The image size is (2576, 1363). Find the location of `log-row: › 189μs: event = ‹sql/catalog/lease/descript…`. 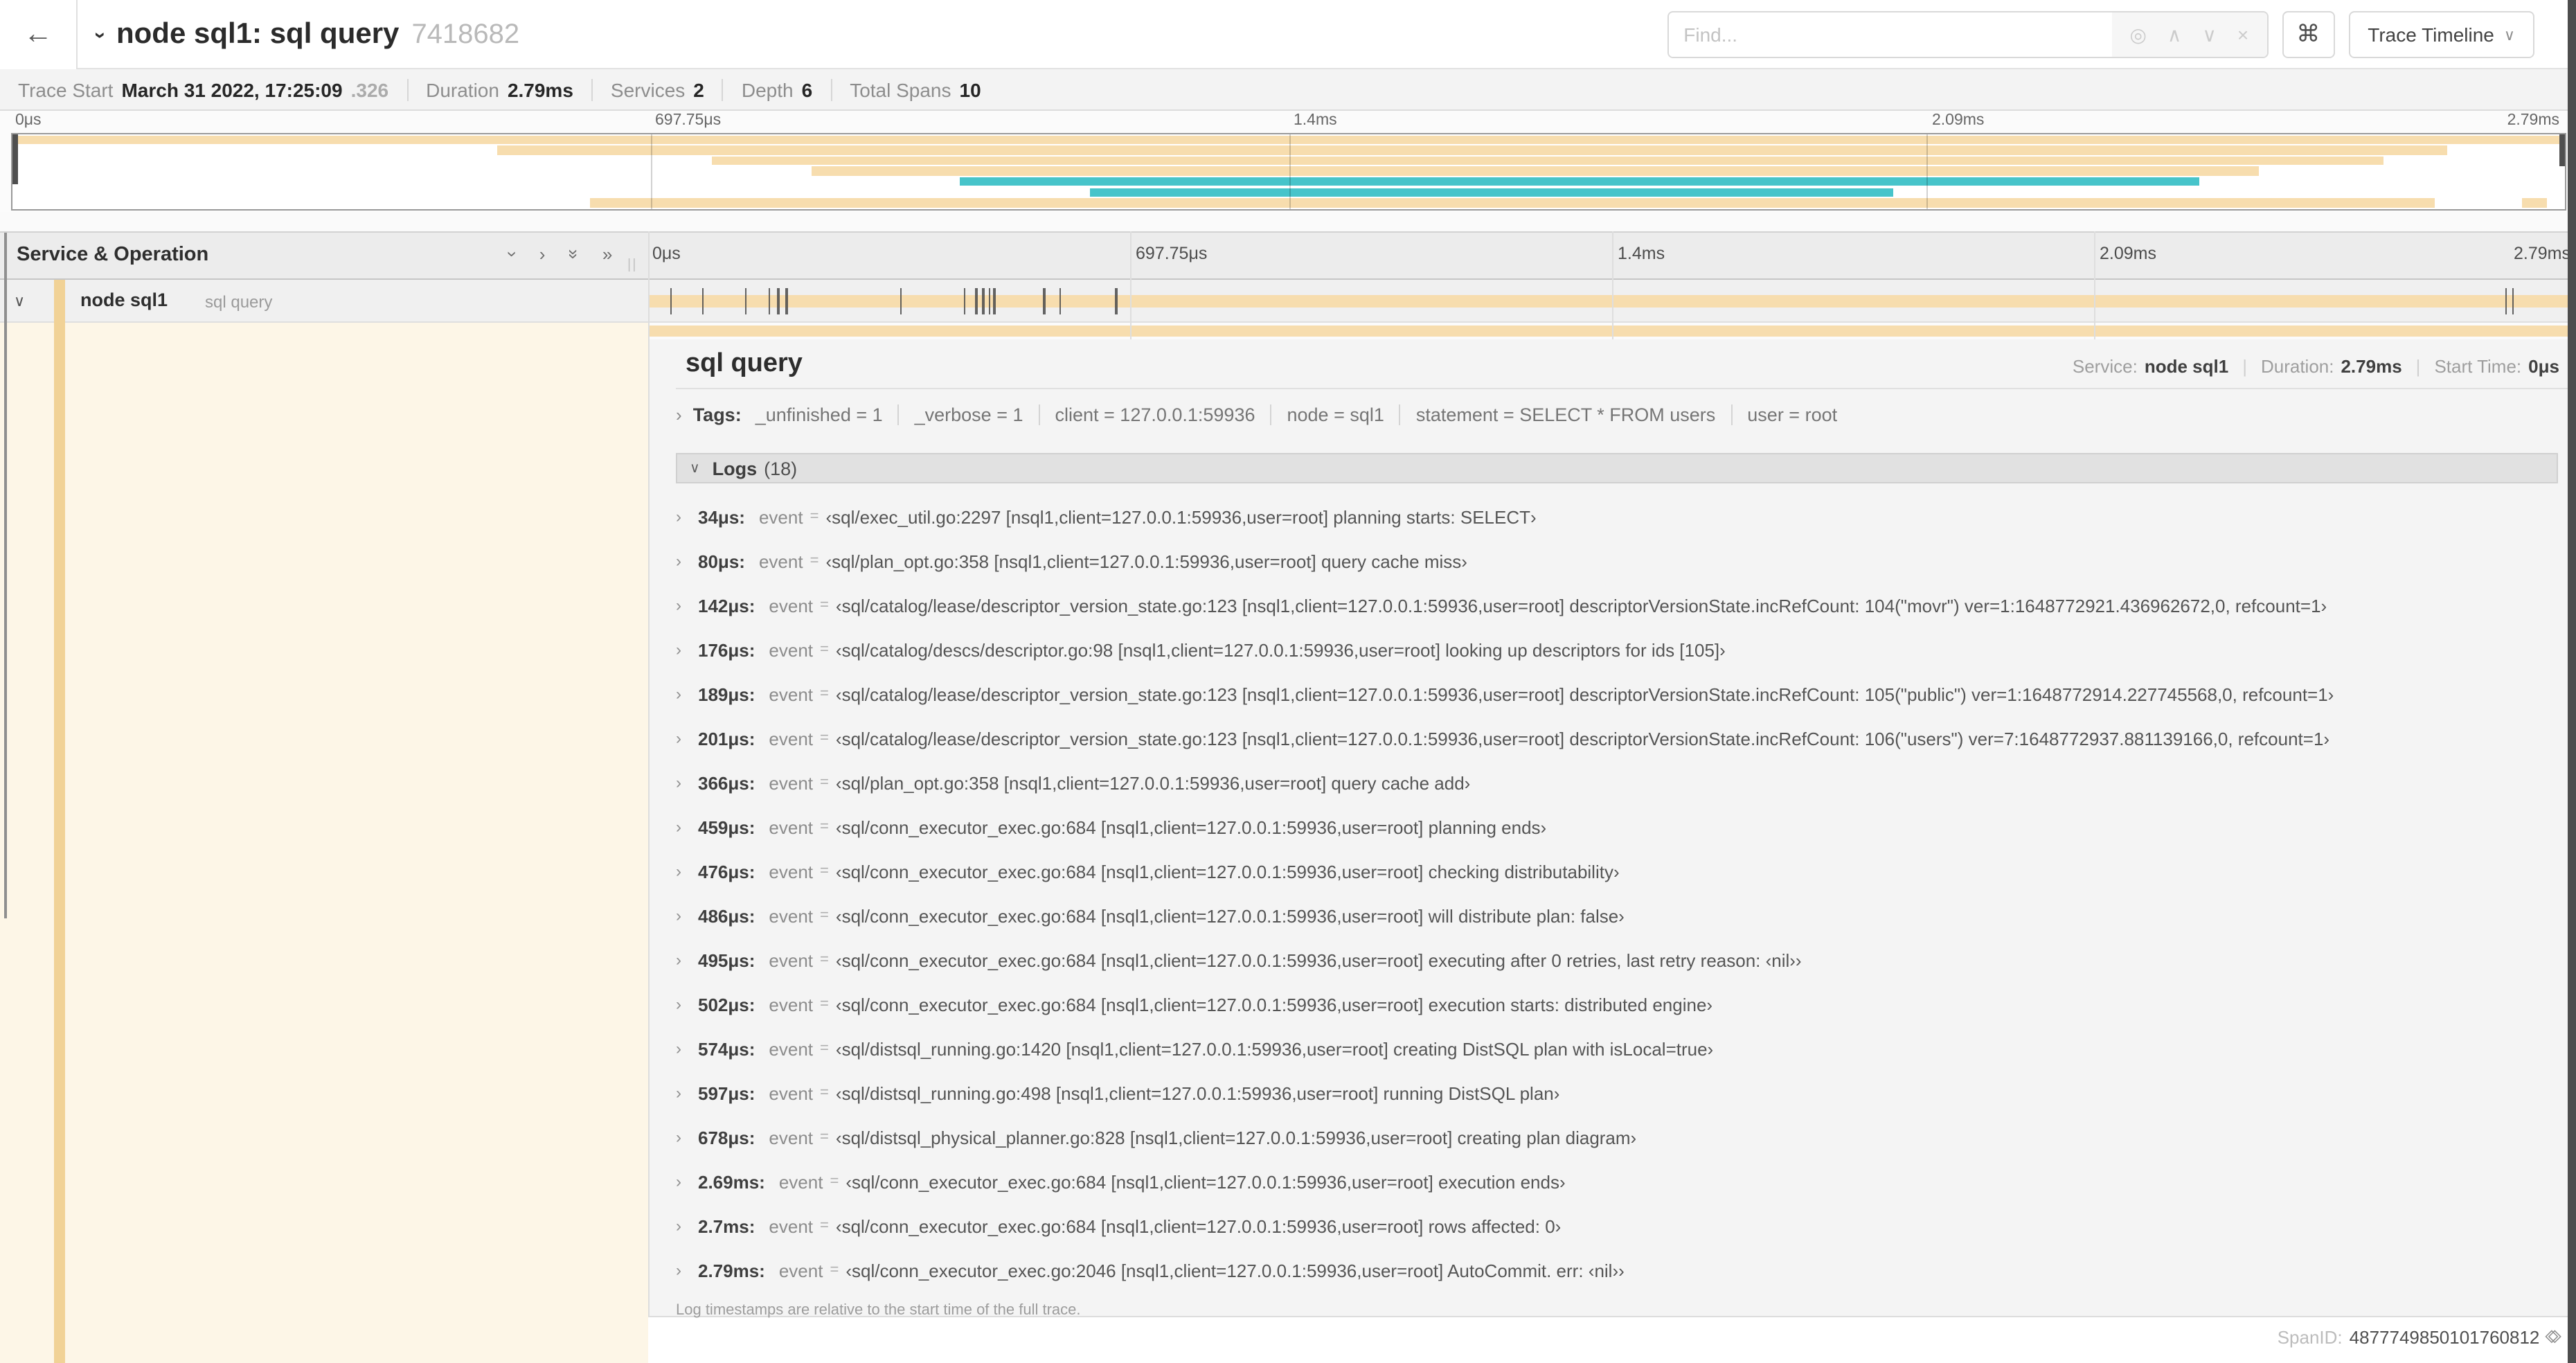

log-row: › 189μs: event = ‹sql/catalog/lease/descript… is located at coordinates (1626, 694).